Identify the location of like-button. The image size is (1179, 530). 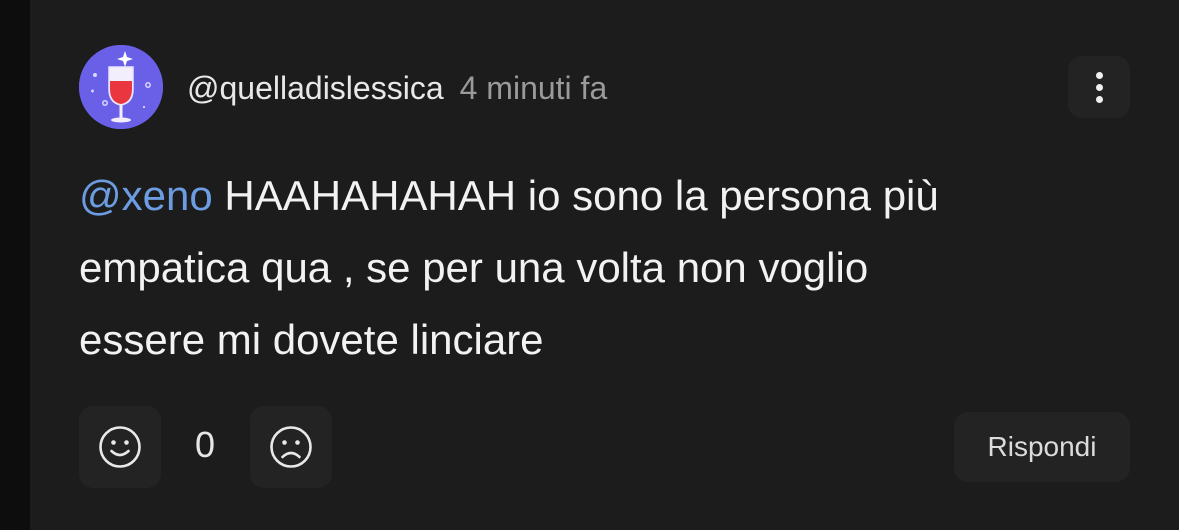
(120, 447).